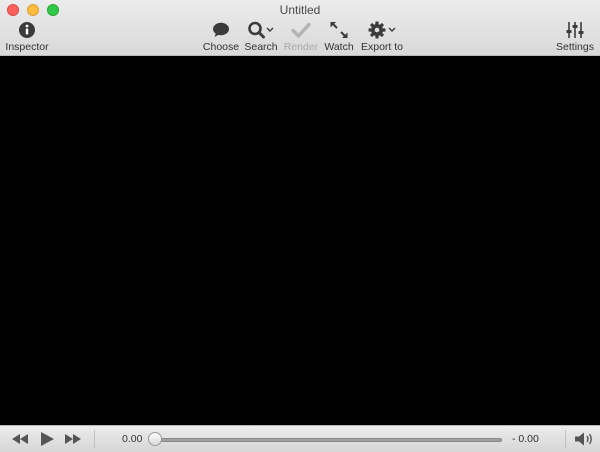 The width and height of the screenshot is (600, 452). I want to click on play-button, so click(47, 439).